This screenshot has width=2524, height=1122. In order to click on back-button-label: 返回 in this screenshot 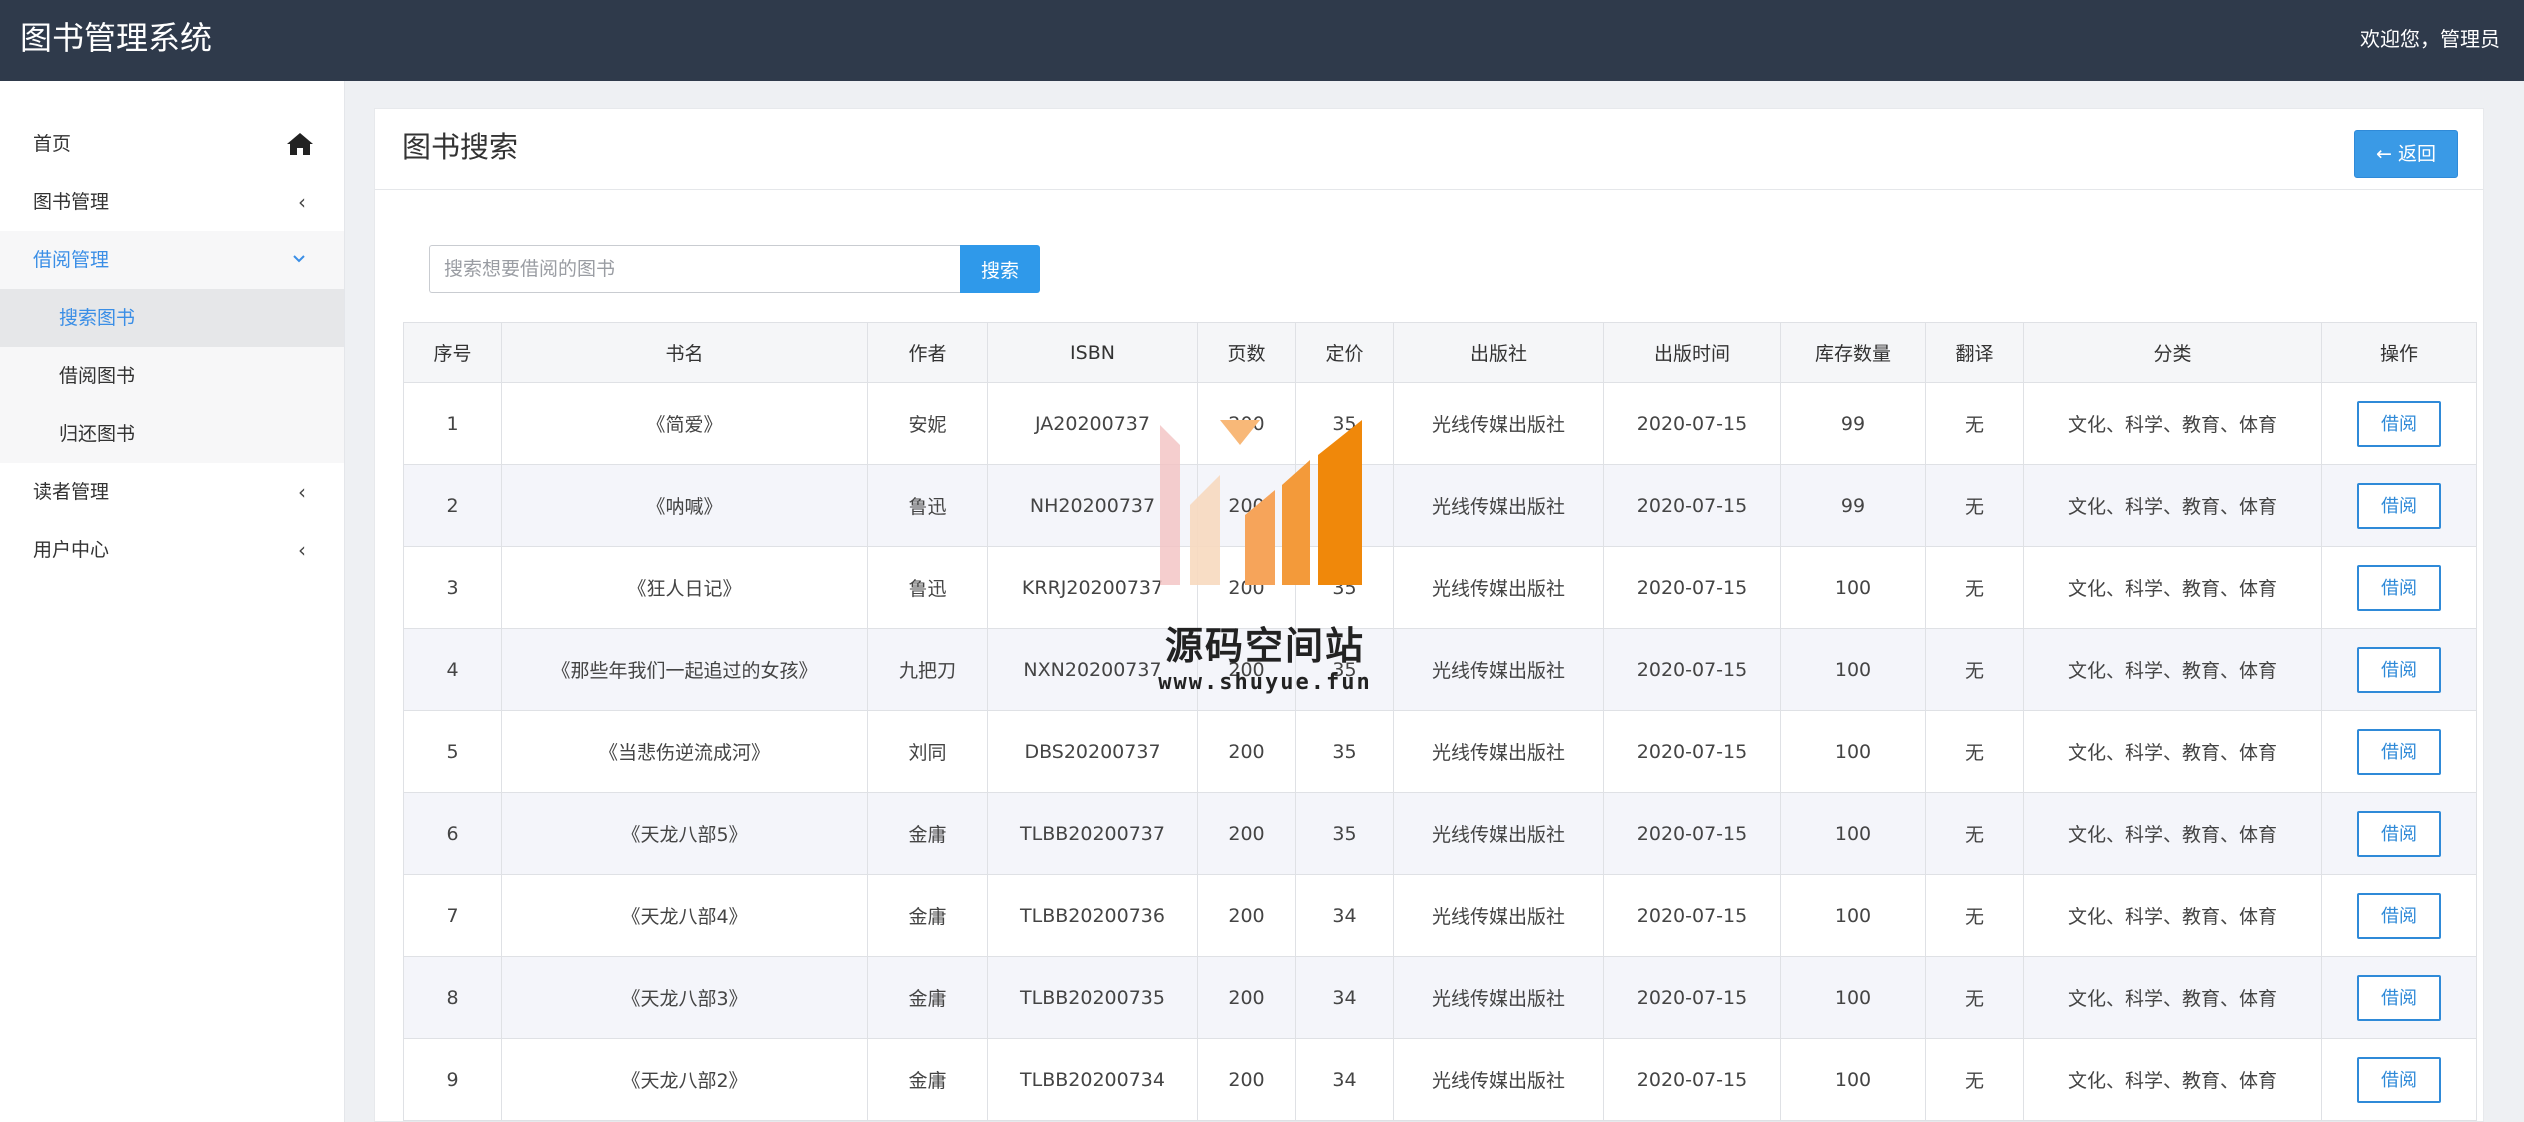, I will do `click(2416, 154)`.